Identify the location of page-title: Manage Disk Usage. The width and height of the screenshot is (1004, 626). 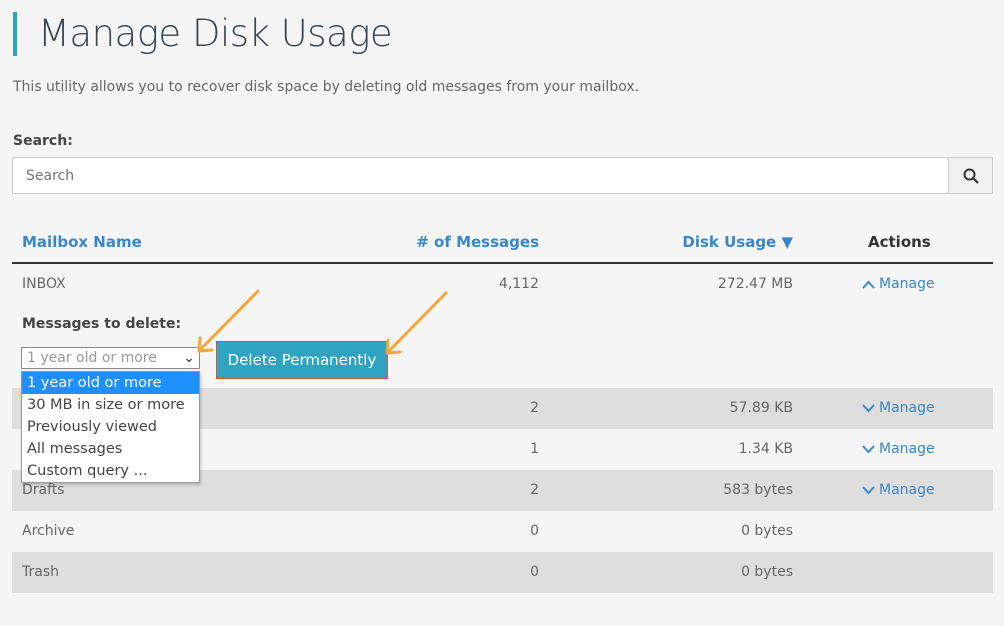
(203, 34).